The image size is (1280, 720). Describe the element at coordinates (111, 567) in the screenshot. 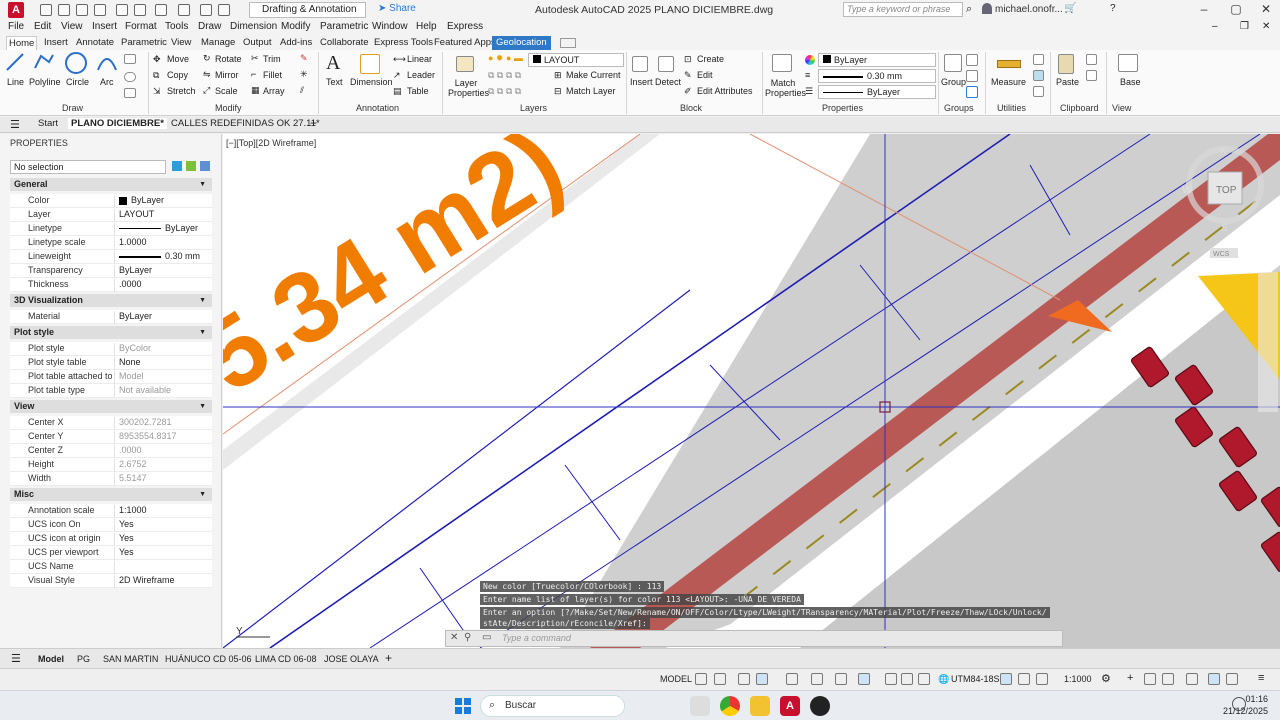

I see `property-row: UCS Name` at that location.